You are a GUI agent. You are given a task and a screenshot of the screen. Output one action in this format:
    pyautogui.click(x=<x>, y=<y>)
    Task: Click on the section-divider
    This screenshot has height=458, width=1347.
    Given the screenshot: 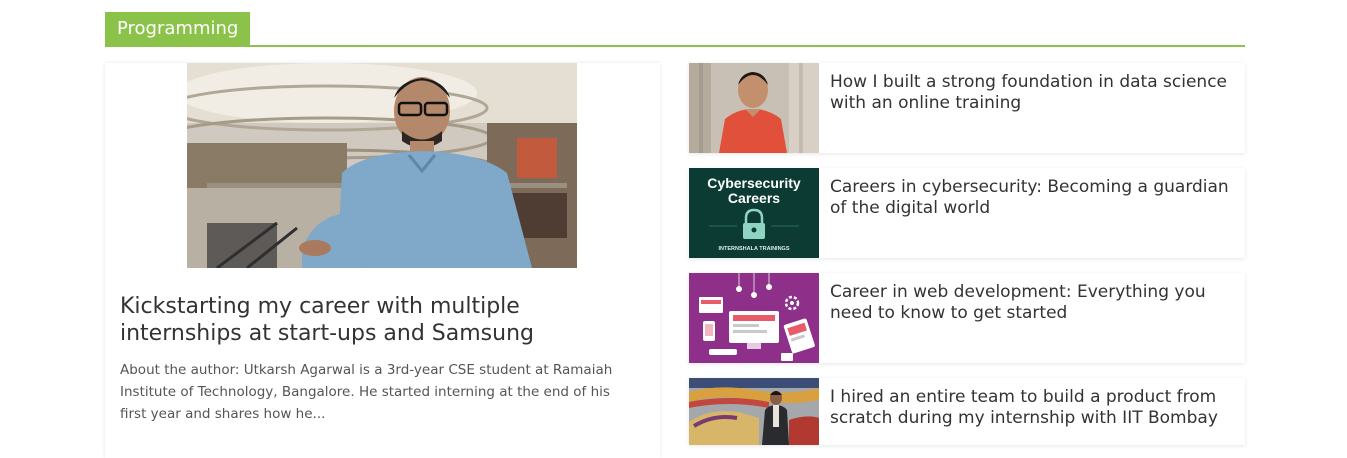 What is the action you would take?
    pyautogui.click(x=675, y=46)
    